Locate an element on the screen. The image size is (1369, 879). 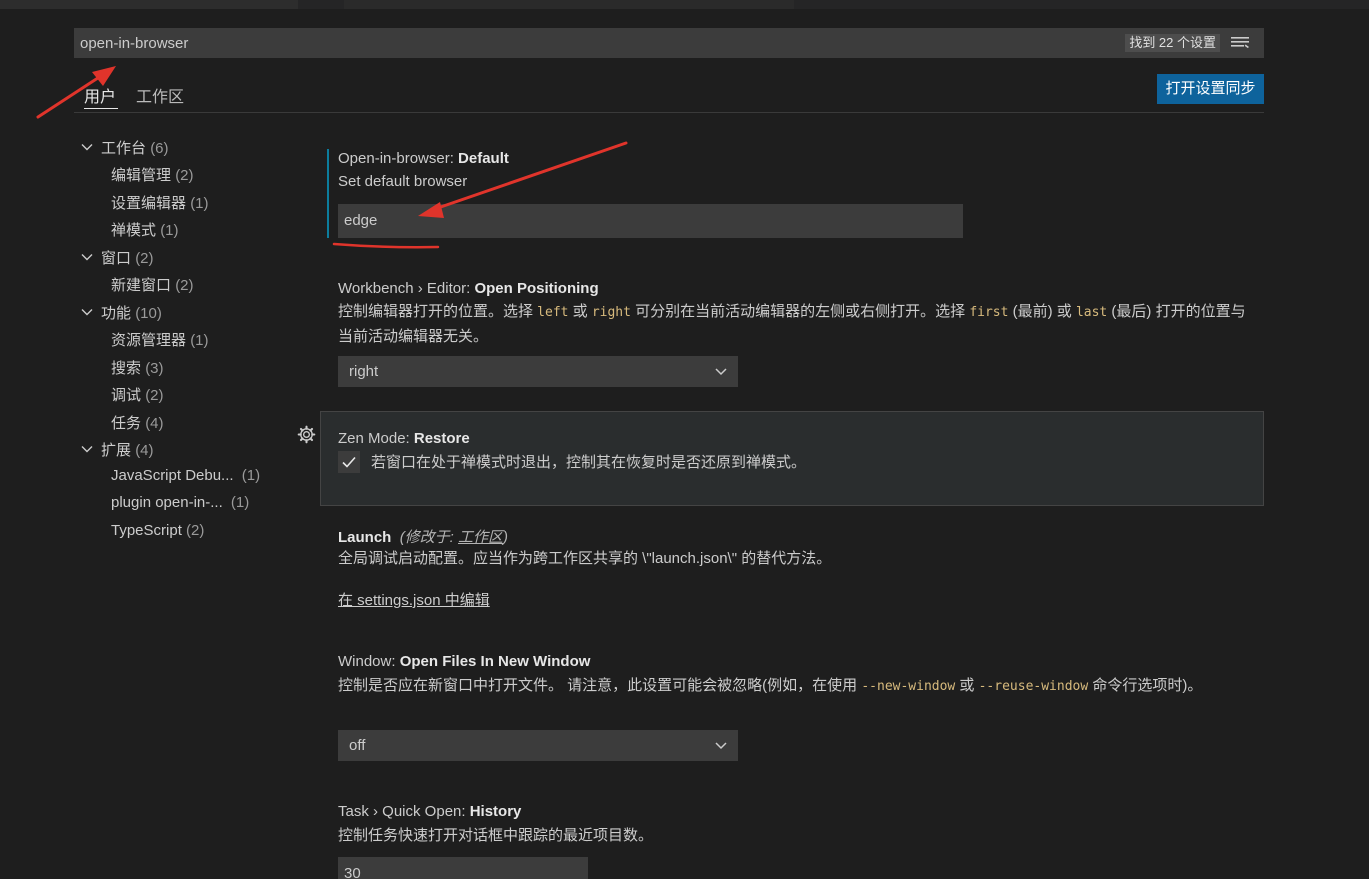
tab-user: 用户 is located at coordinates (100, 95).